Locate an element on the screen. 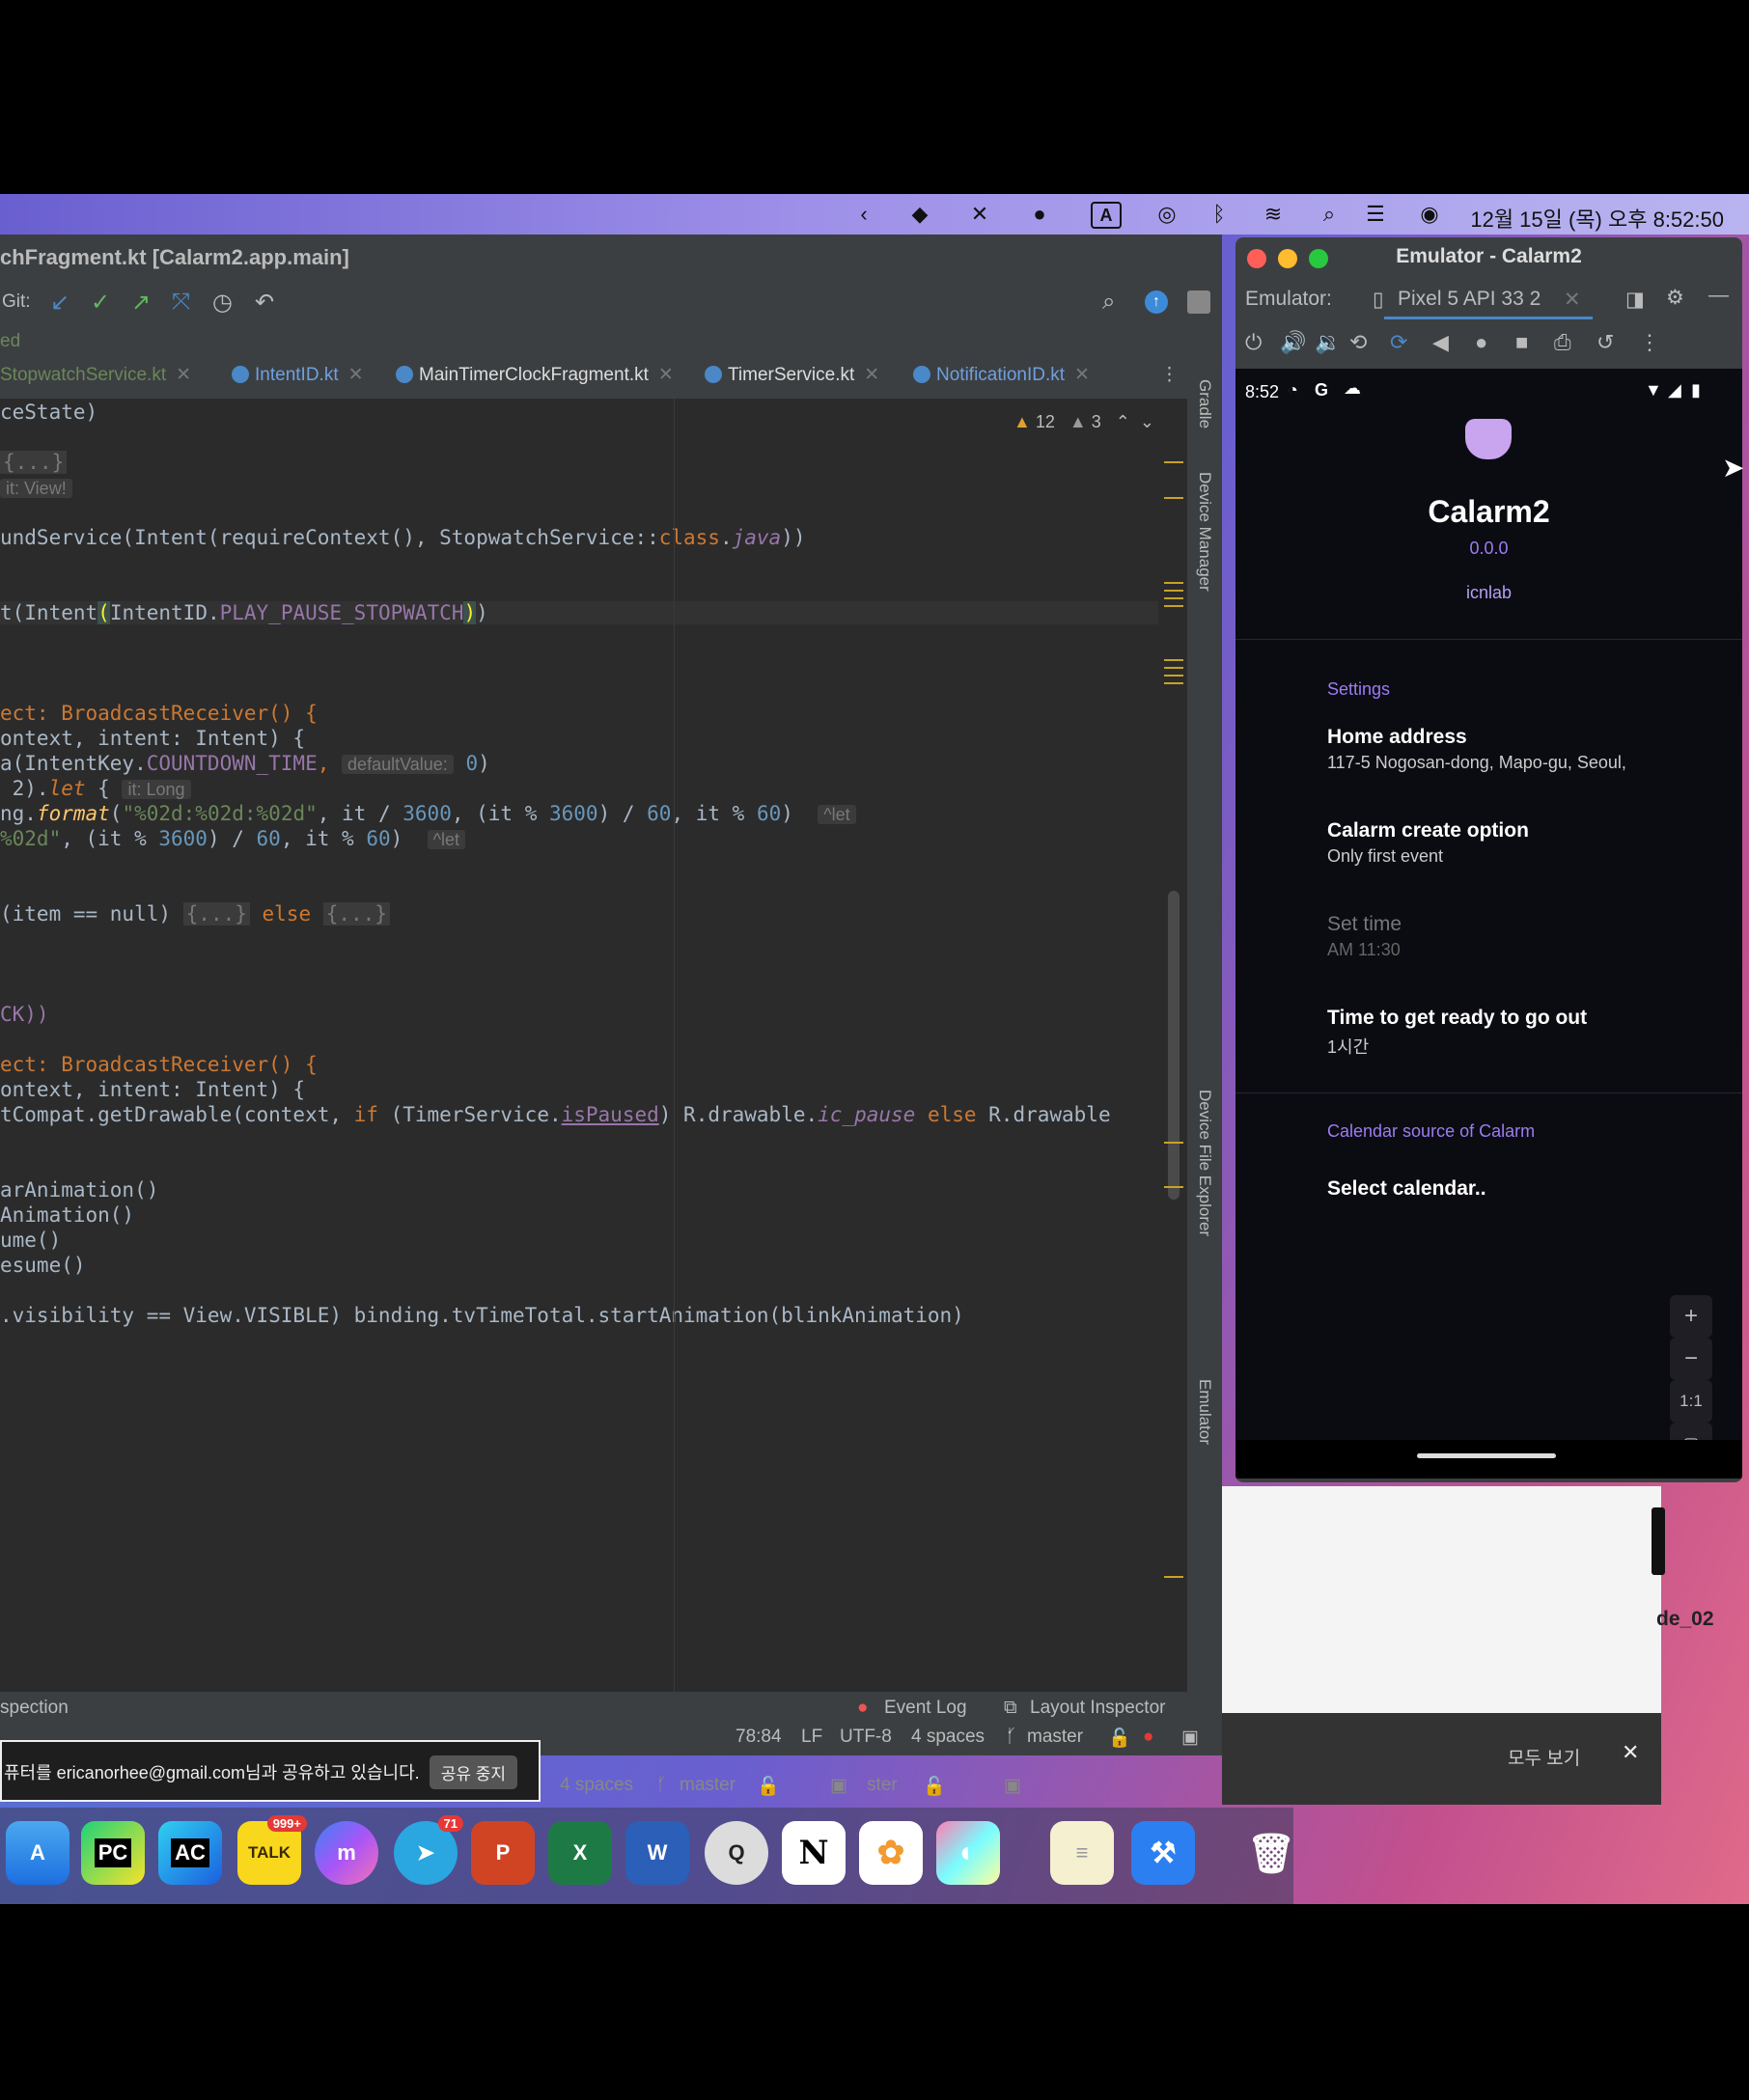 This screenshot has height=2100, width=1749. siri-icon: ◉ is located at coordinates (1429, 214).